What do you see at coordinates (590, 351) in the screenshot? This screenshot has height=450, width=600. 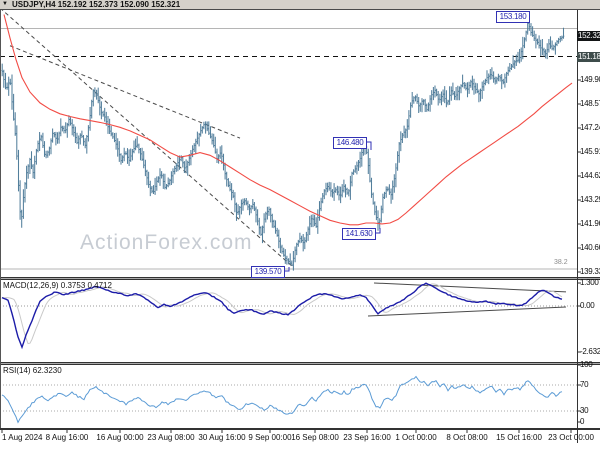 I see `macd-axis-label: -2.6322` at bounding box center [590, 351].